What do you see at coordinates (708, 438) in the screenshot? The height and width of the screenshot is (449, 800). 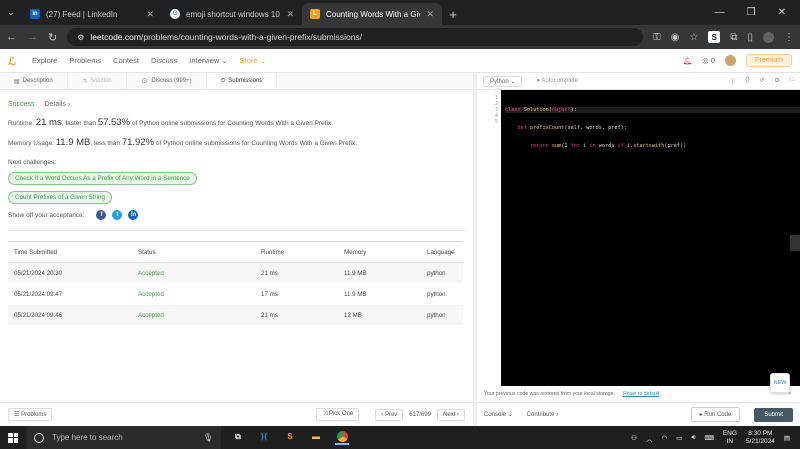 I see `keyboard-icon: ⌨` at bounding box center [708, 438].